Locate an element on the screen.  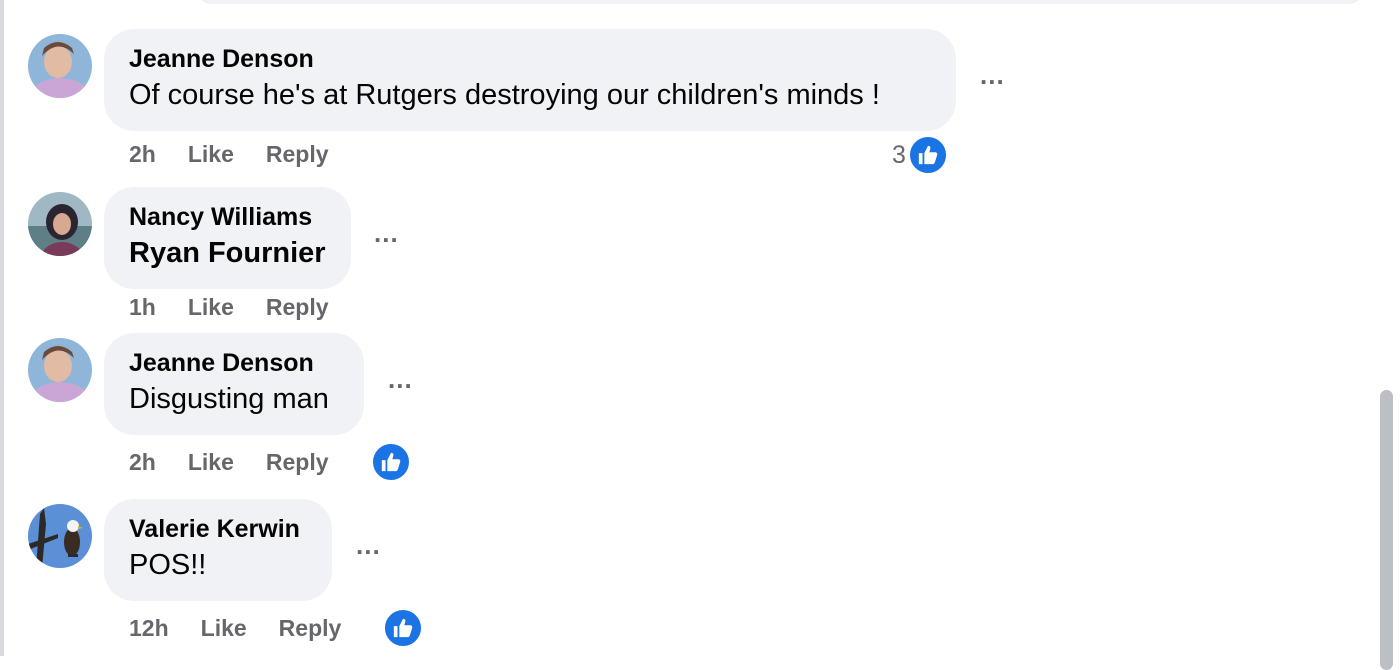
previous-comment-bubble is located at coordinates (780, 2).